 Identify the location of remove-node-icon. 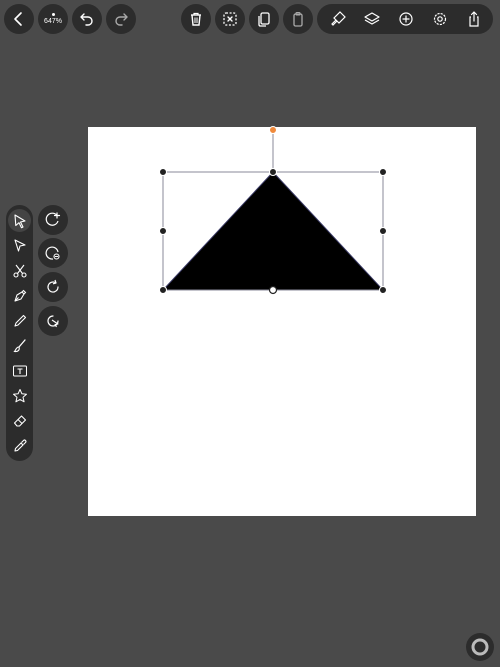
(52, 253).